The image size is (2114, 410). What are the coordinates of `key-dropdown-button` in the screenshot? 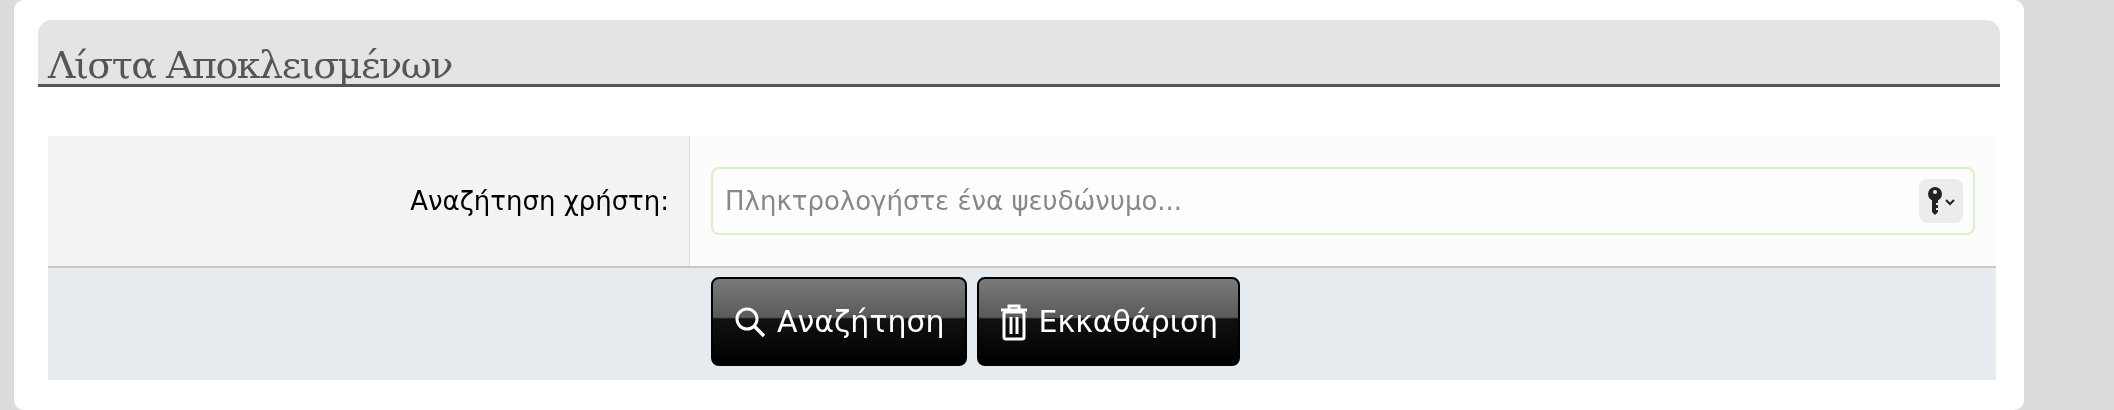 It's located at (1941, 201).